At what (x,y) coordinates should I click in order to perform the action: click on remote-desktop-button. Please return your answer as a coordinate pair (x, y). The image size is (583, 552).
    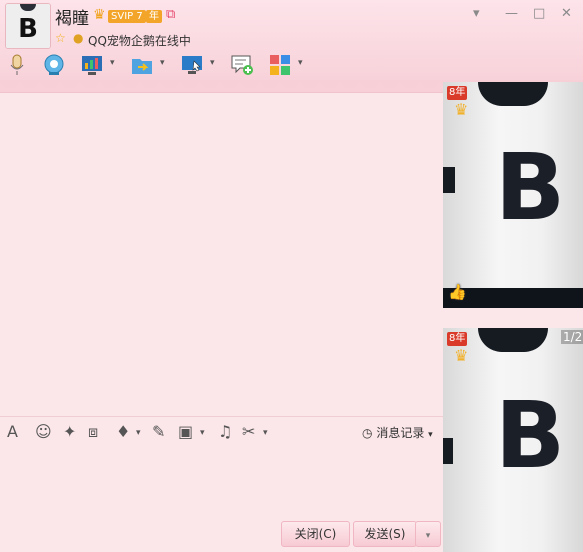
    Looking at the image, I should click on (92, 65).